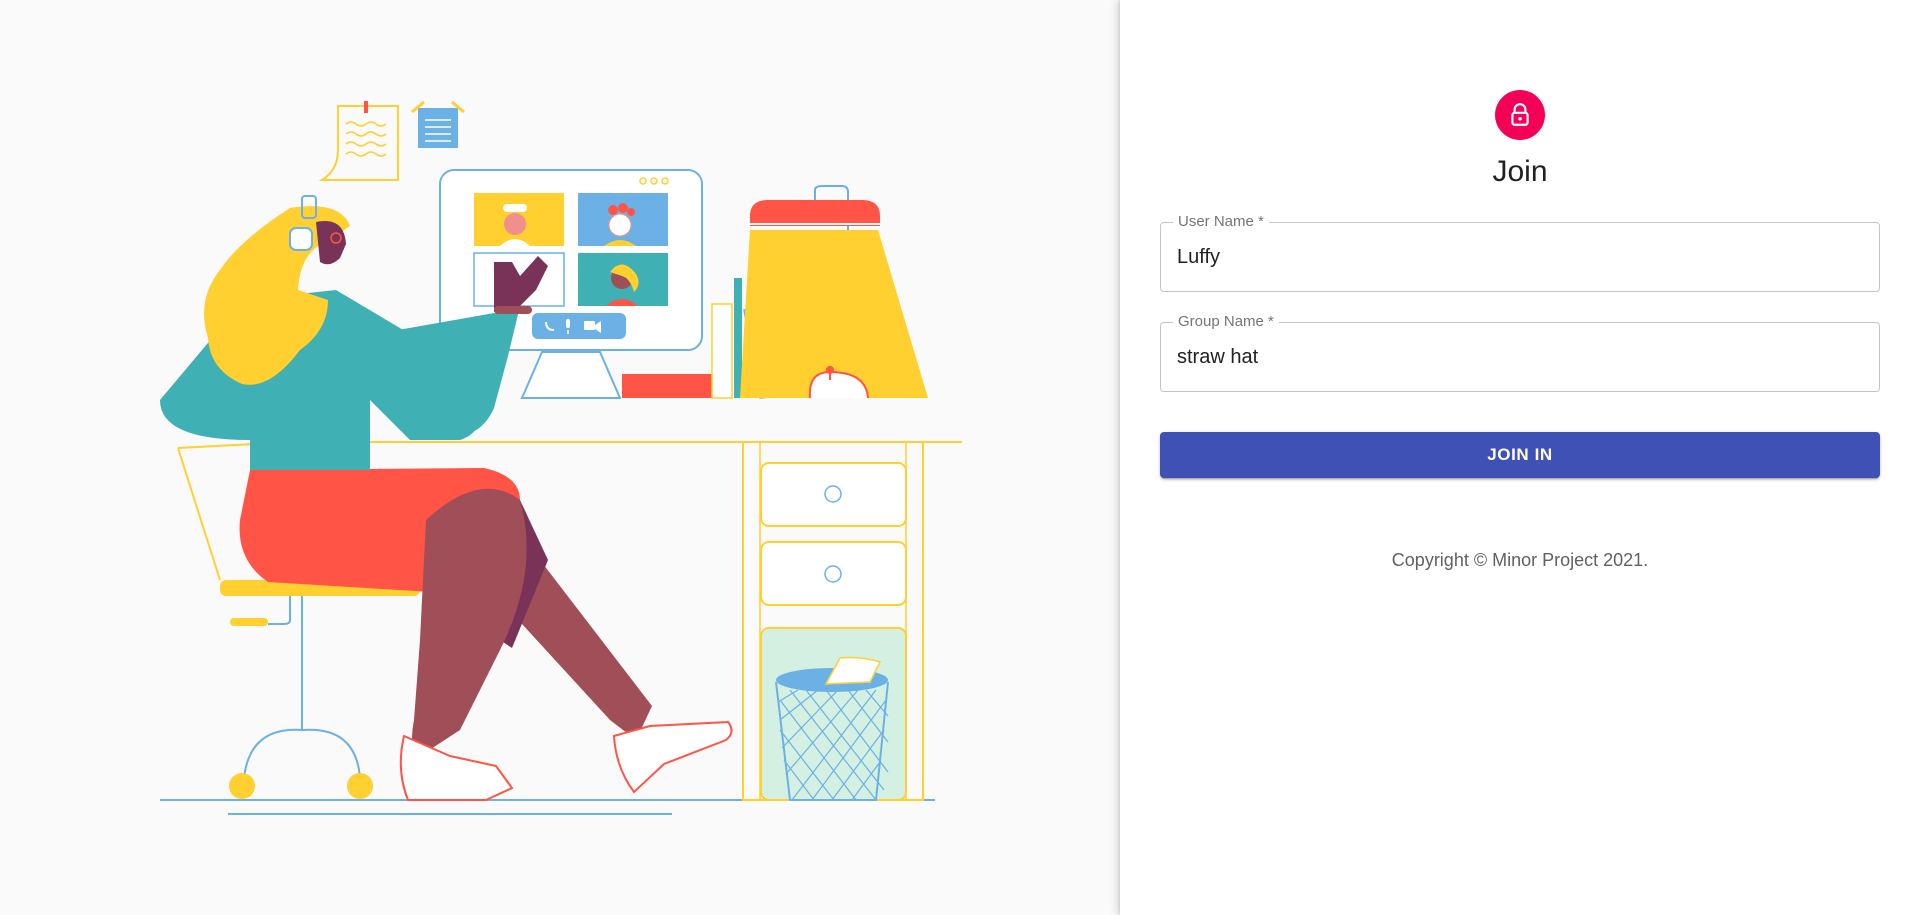 The height and width of the screenshot is (915, 1920). Describe the element at coordinates (667, 386) in the screenshot. I see `red-box` at that location.